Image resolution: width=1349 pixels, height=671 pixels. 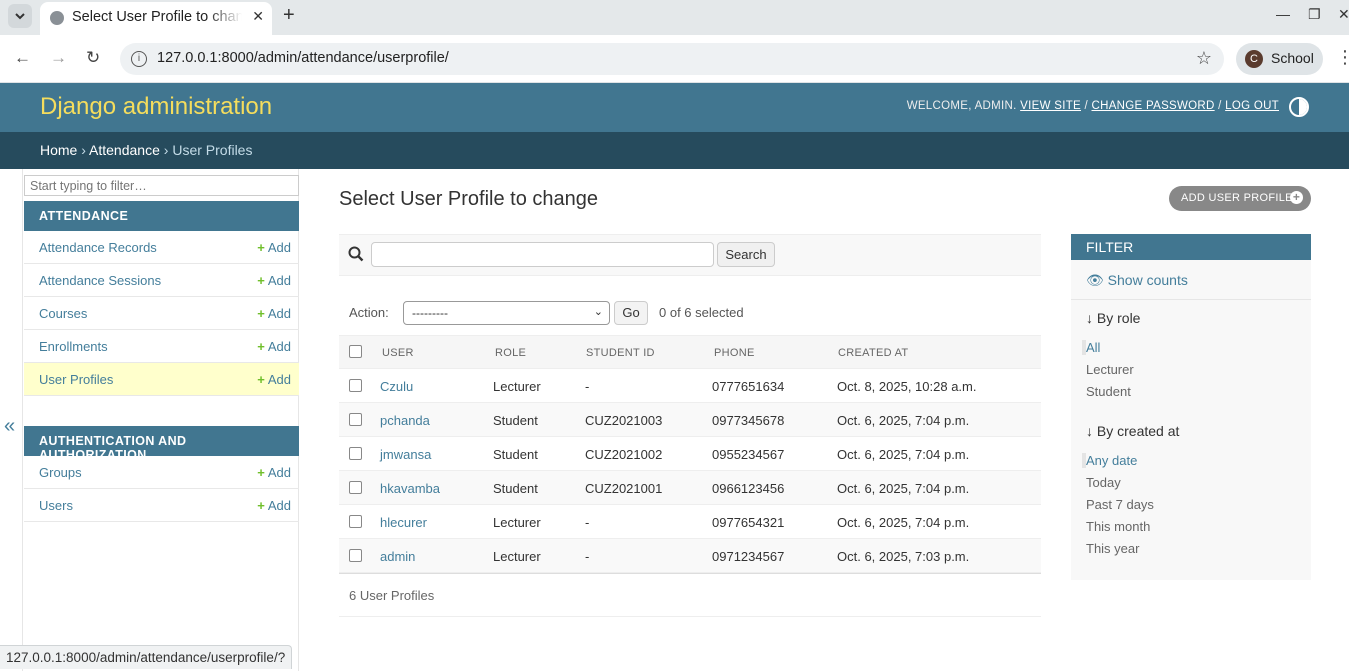 What do you see at coordinates (1314, 14) in the screenshot?
I see `restore-icon: ❐` at bounding box center [1314, 14].